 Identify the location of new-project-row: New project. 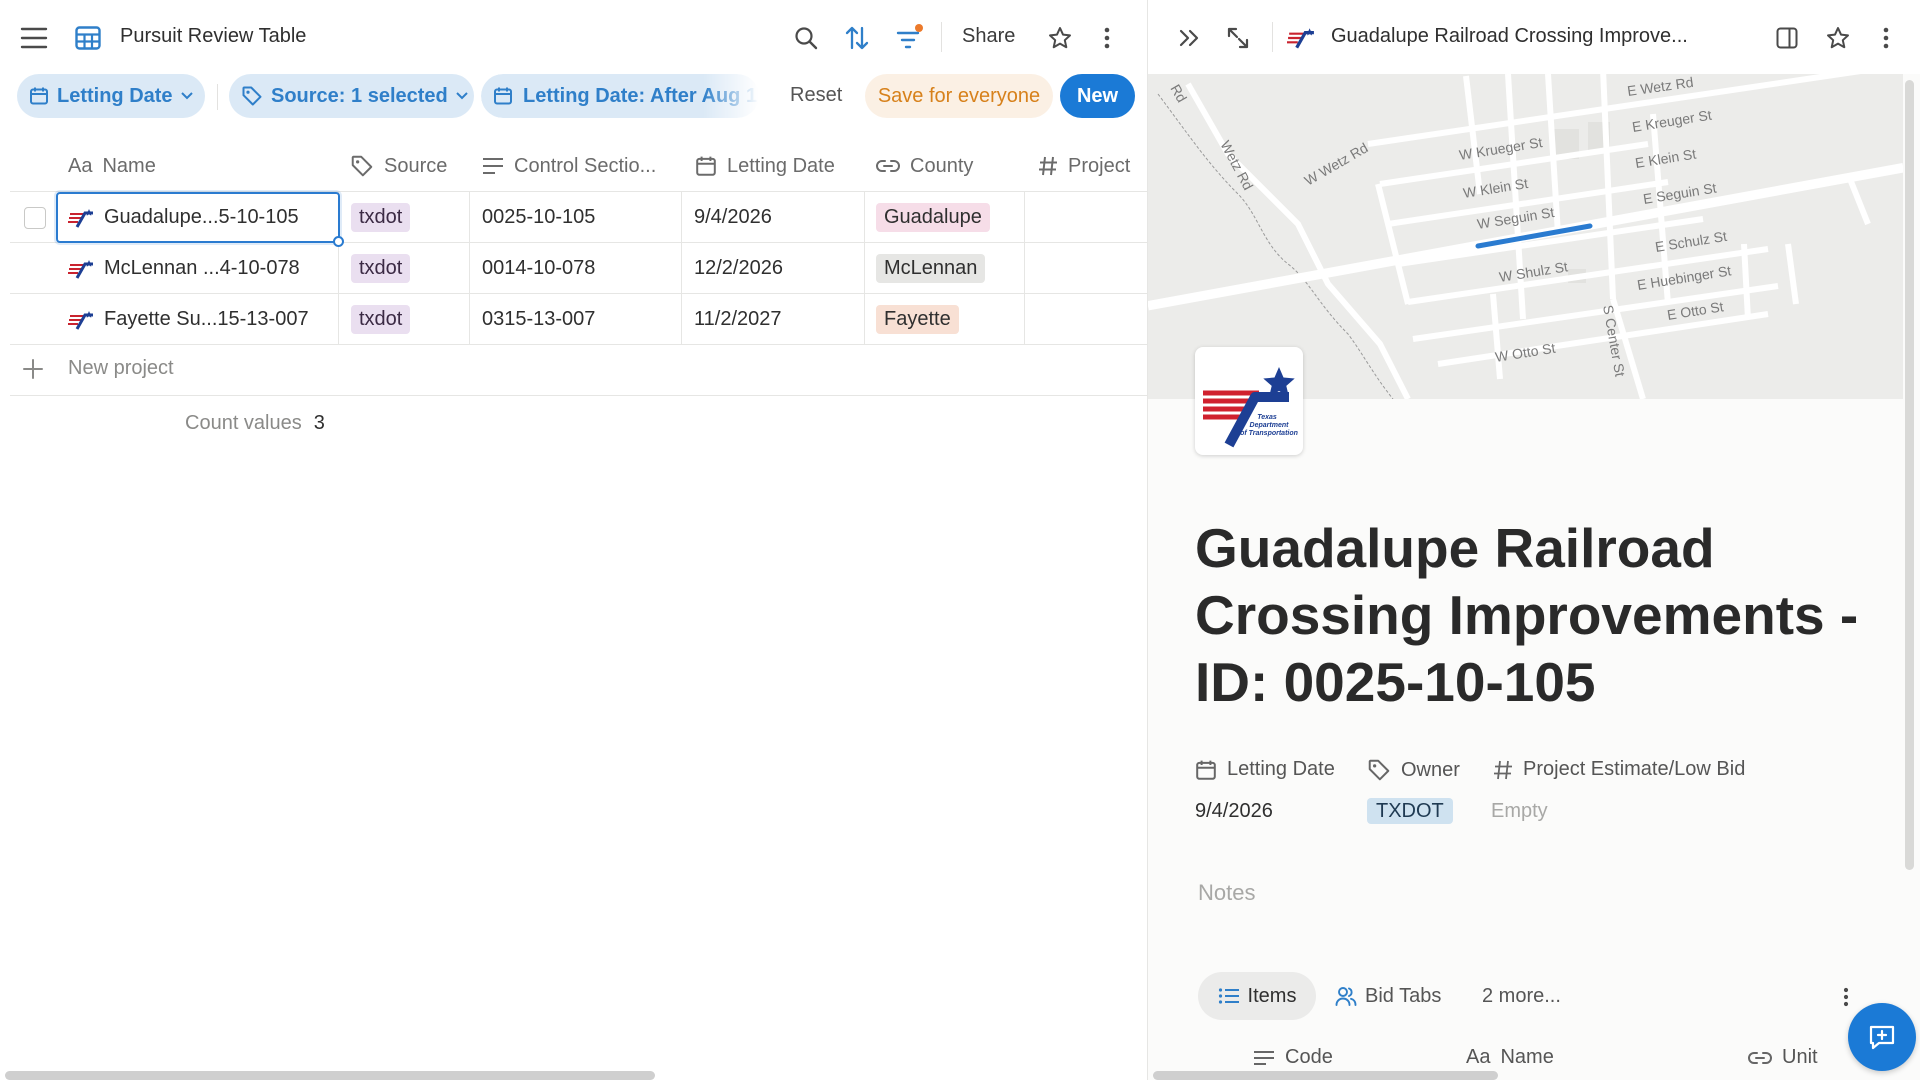
(98, 368).